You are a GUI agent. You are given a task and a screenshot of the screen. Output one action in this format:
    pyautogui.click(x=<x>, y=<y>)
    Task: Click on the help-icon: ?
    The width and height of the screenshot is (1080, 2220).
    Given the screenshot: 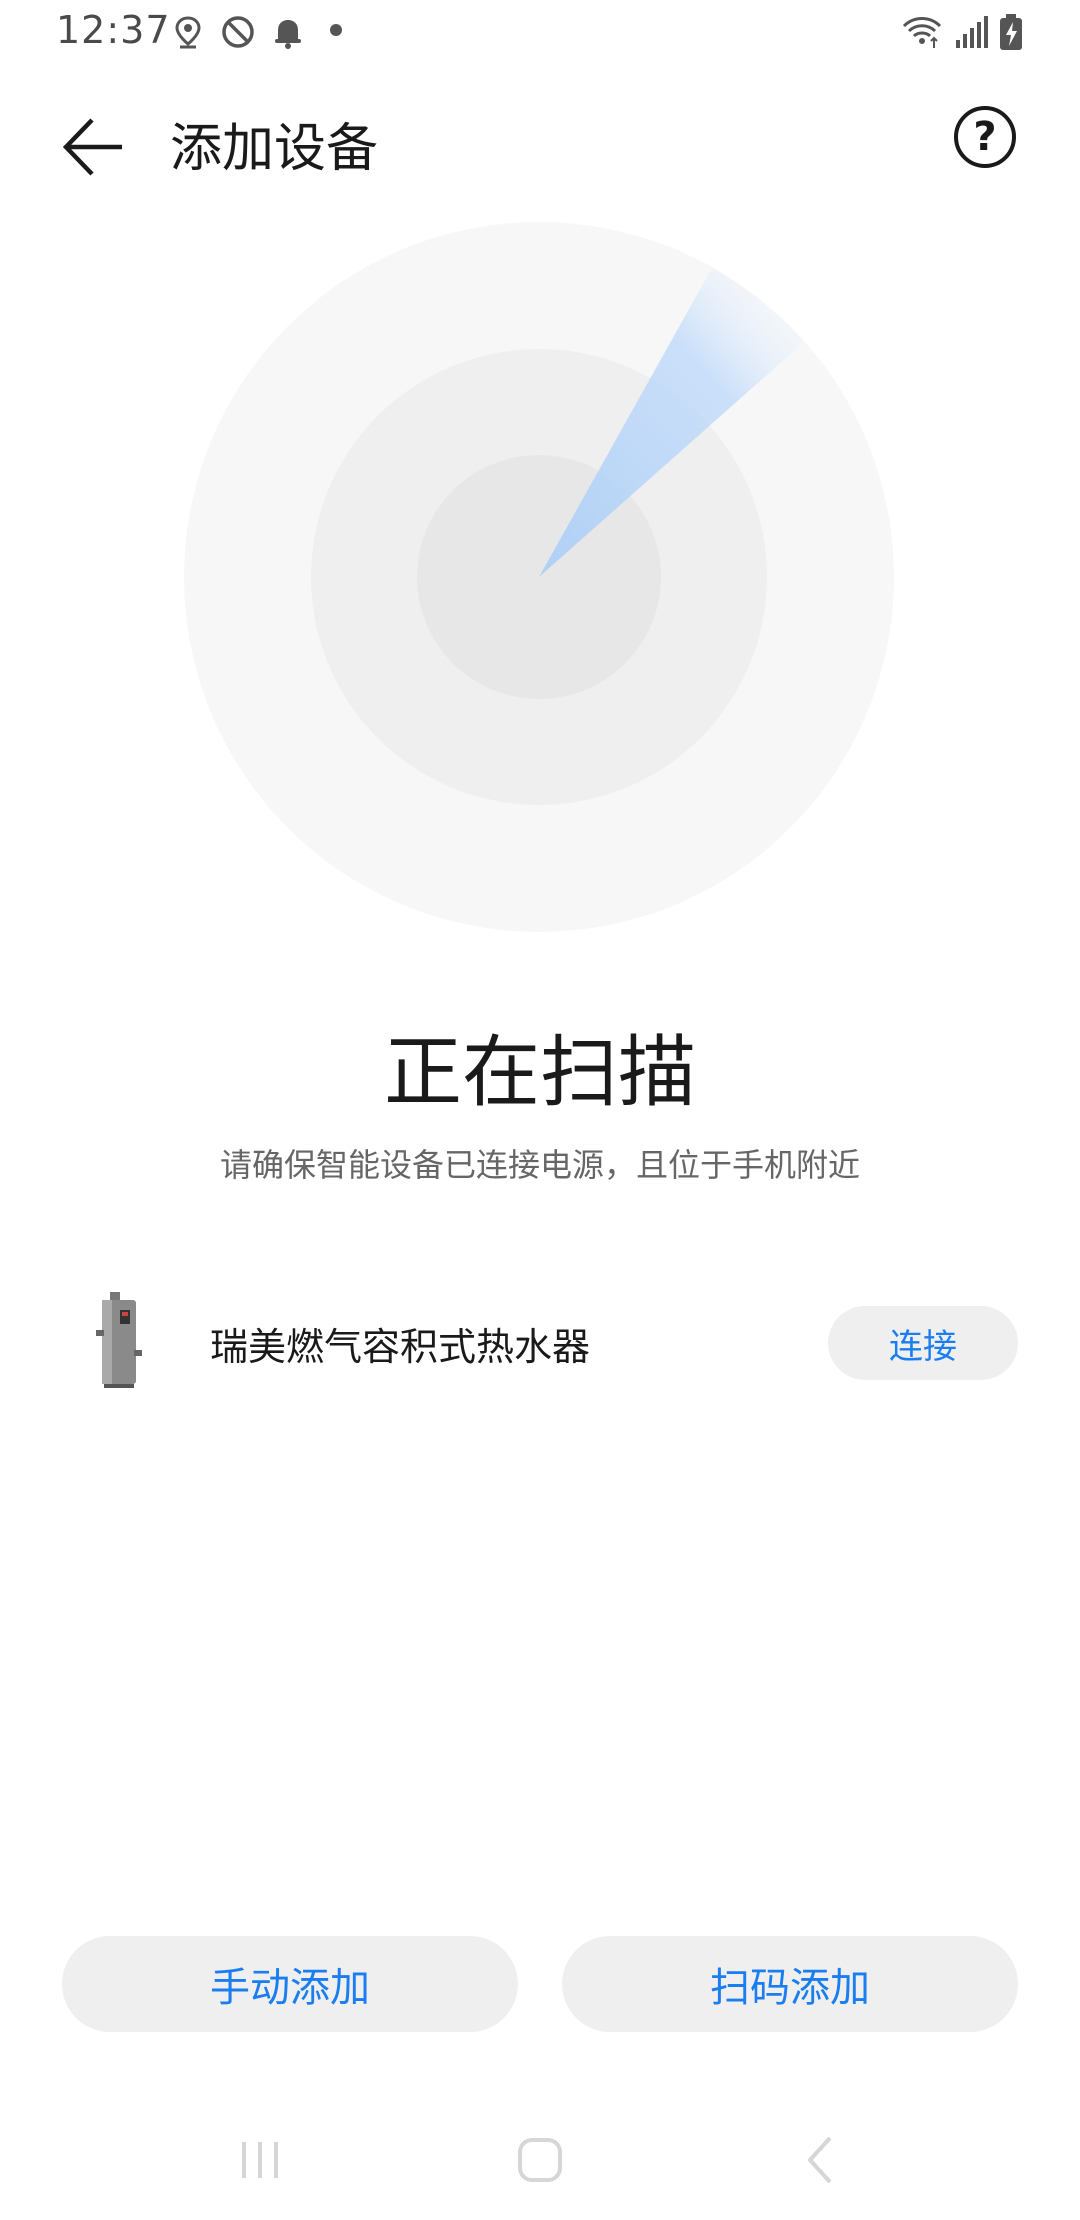 What is the action you would take?
    pyautogui.click(x=985, y=137)
    